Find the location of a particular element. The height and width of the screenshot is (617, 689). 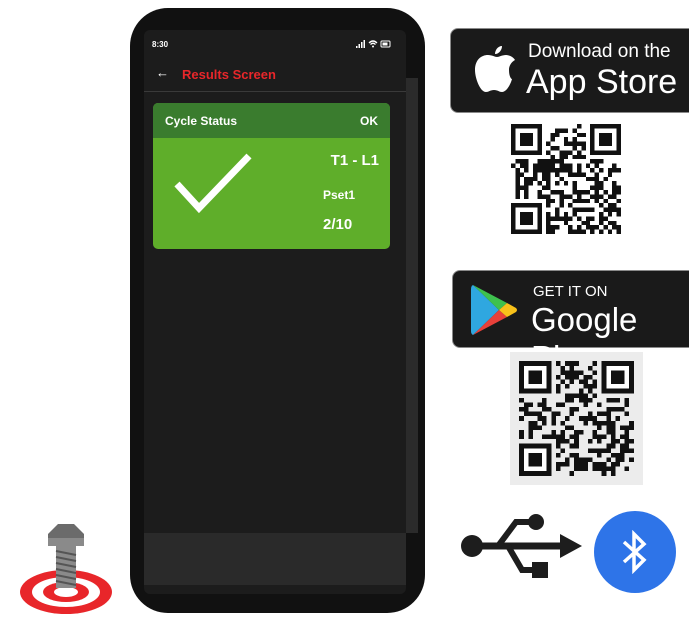

google-play-icon is located at coordinates (494, 310).